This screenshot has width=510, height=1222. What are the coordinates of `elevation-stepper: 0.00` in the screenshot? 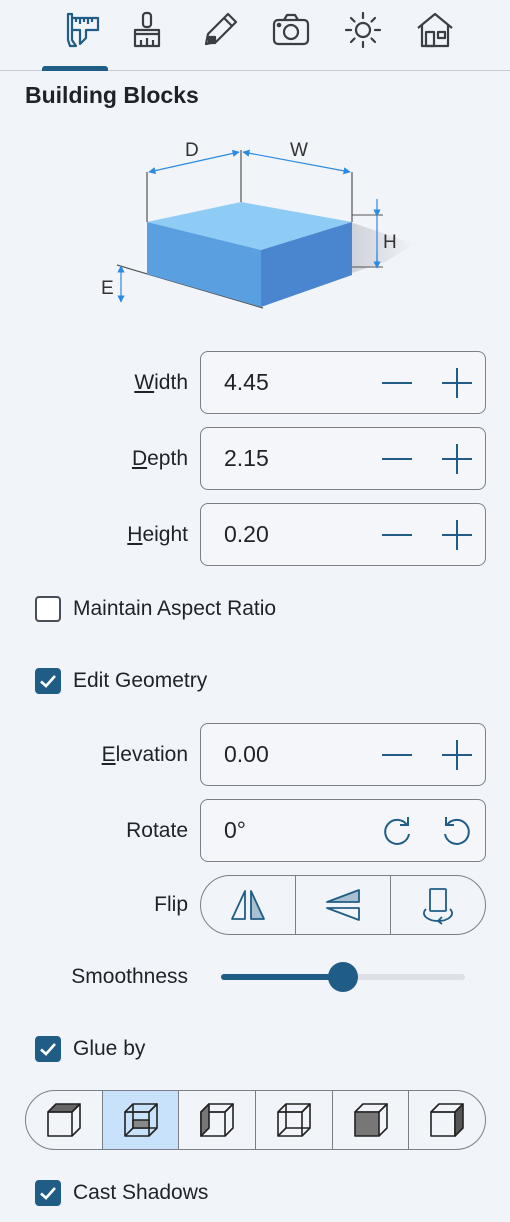 It's located at (343, 754).